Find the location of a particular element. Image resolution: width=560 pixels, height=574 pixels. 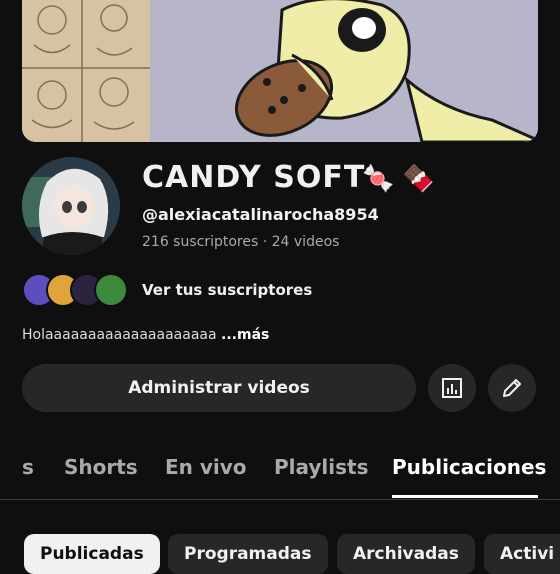

chip-published: Publicadas is located at coordinates (92, 554).